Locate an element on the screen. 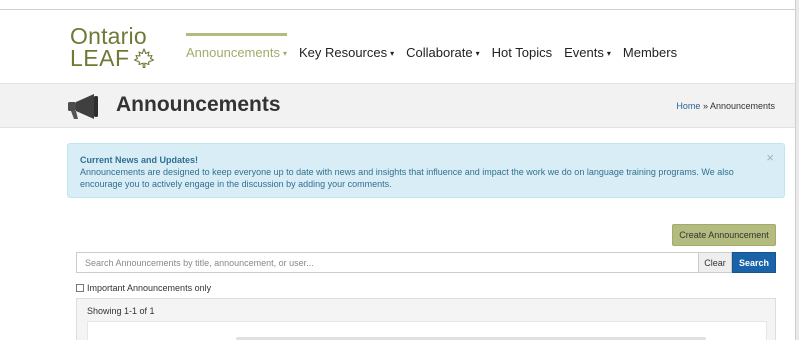 The width and height of the screenshot is (799, 340). page-title-band: Announcements Home » Announcements is located at coordinates (397, 105).